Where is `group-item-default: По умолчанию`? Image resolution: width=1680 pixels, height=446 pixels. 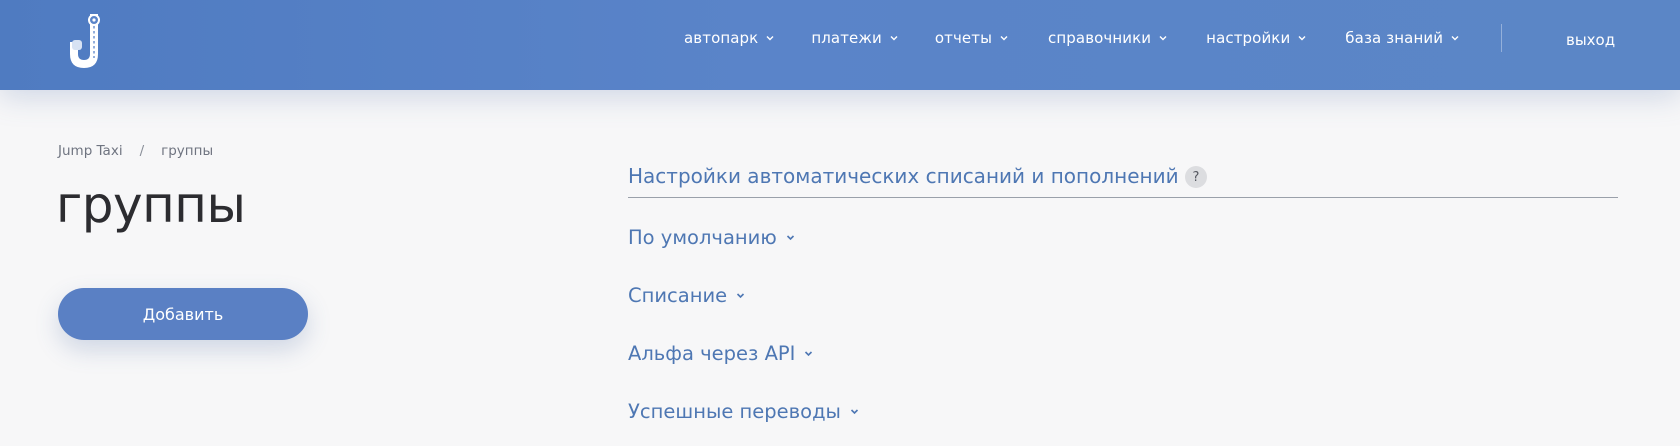
group-item-default: По умолчанию is located at coordinates (712, 237).